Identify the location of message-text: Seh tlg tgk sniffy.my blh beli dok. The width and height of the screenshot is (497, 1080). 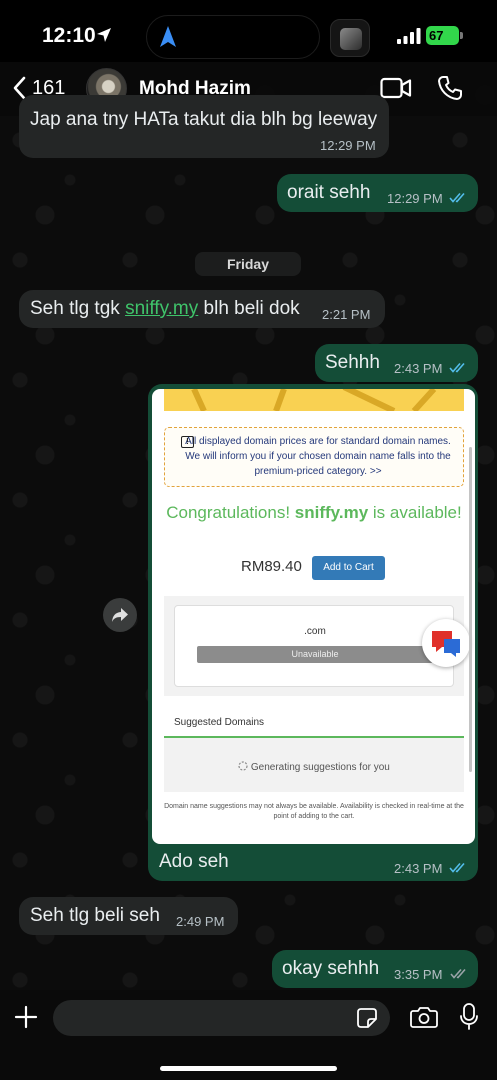
(165, 309).